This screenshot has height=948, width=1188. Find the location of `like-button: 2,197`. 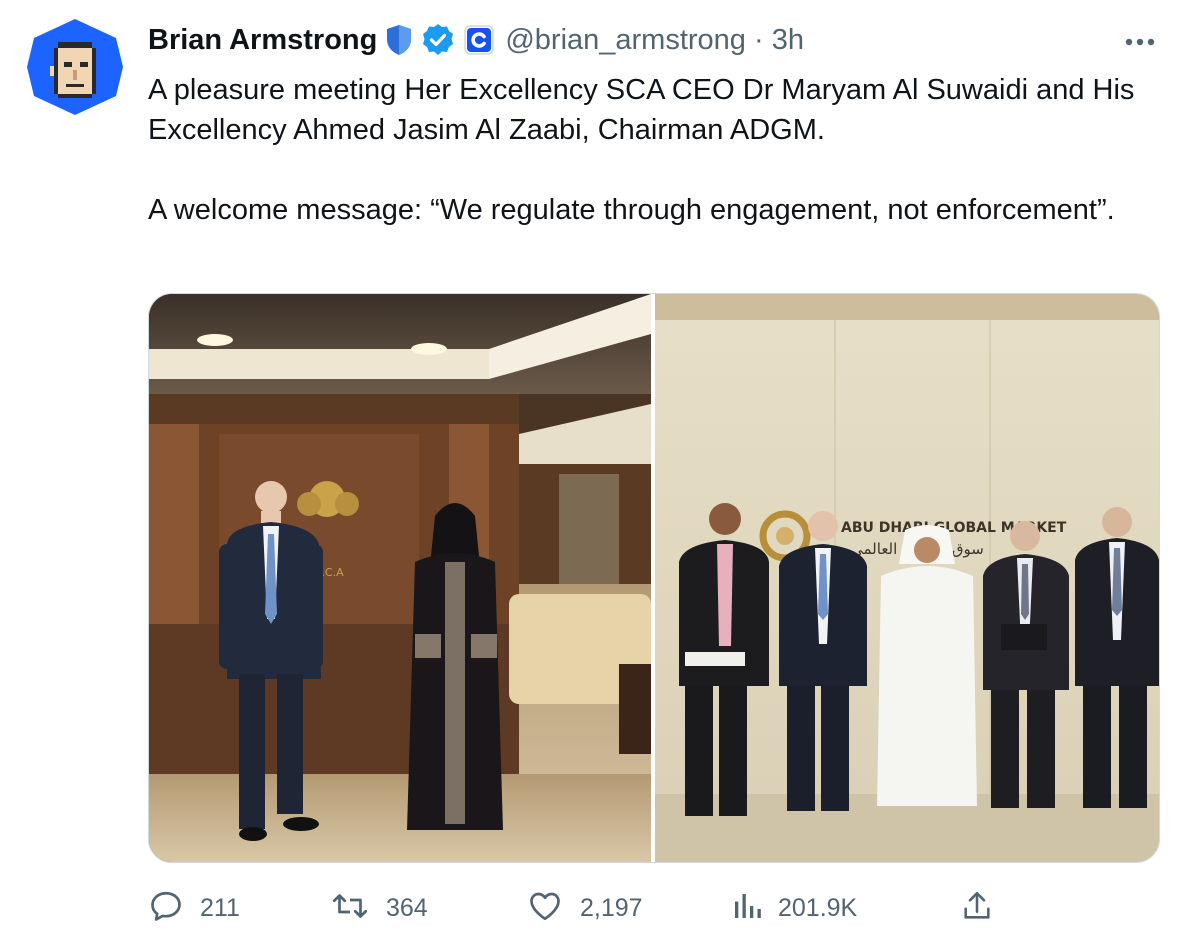

like-button: 2,197 is located at coordinates (584, 908).